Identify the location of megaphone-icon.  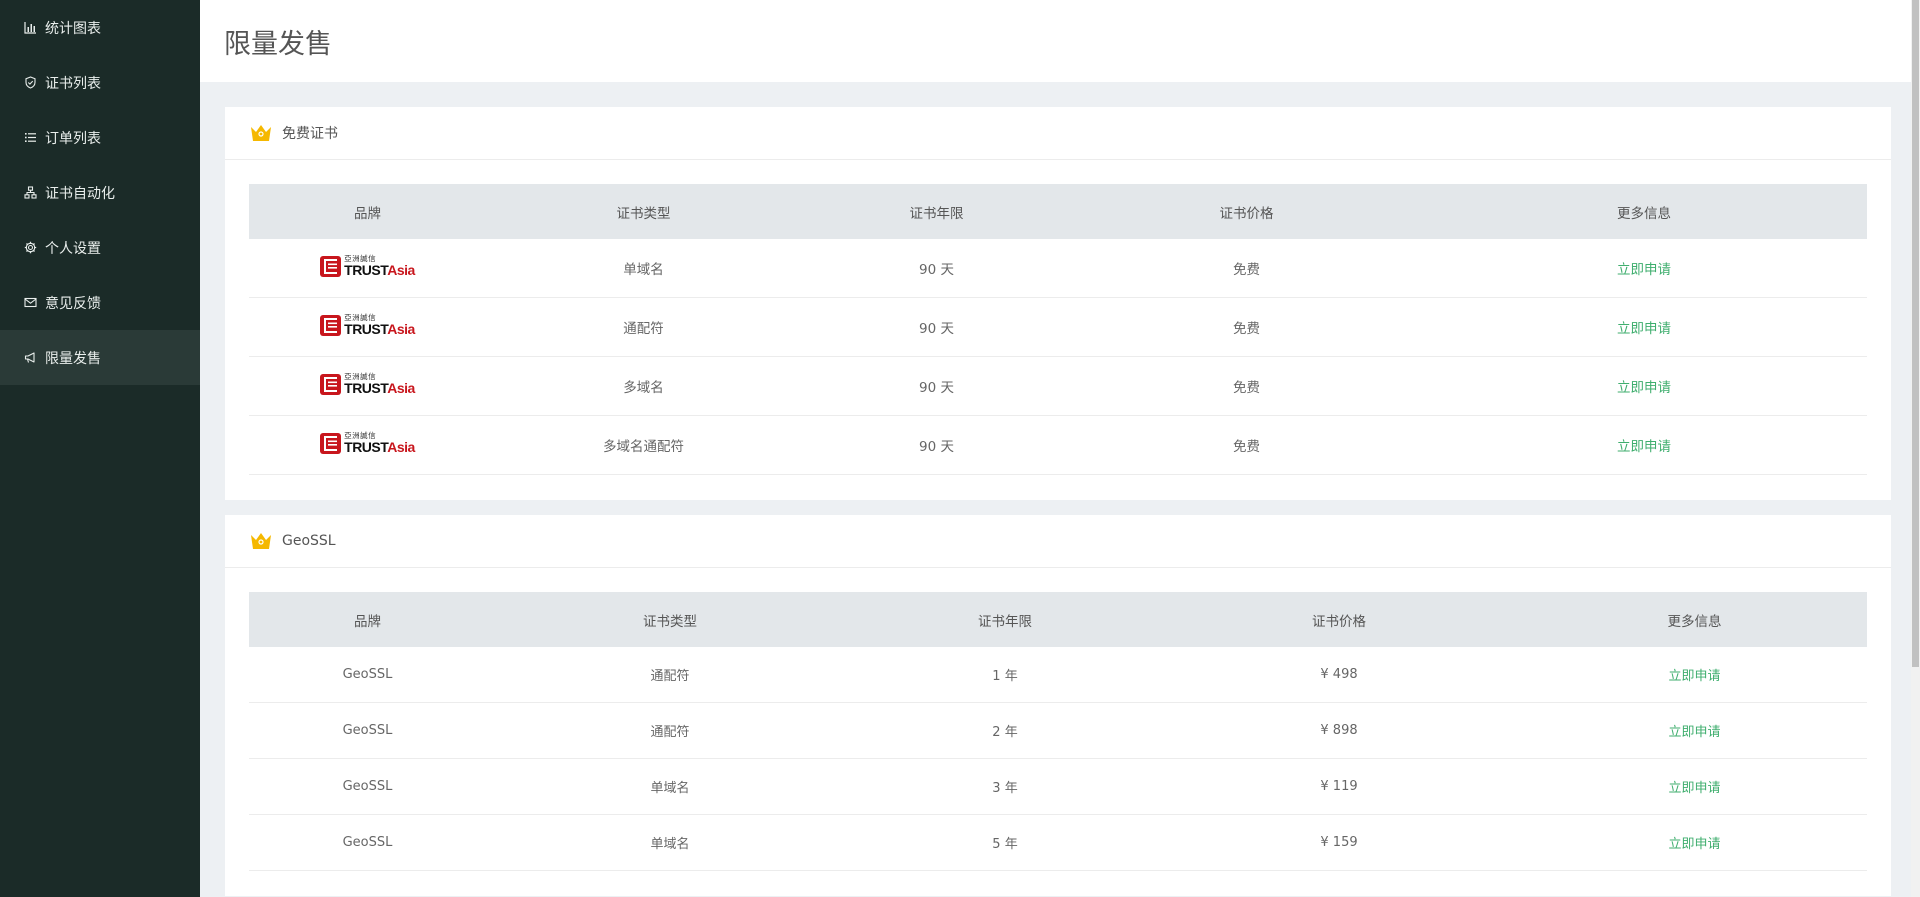
(30, 357).